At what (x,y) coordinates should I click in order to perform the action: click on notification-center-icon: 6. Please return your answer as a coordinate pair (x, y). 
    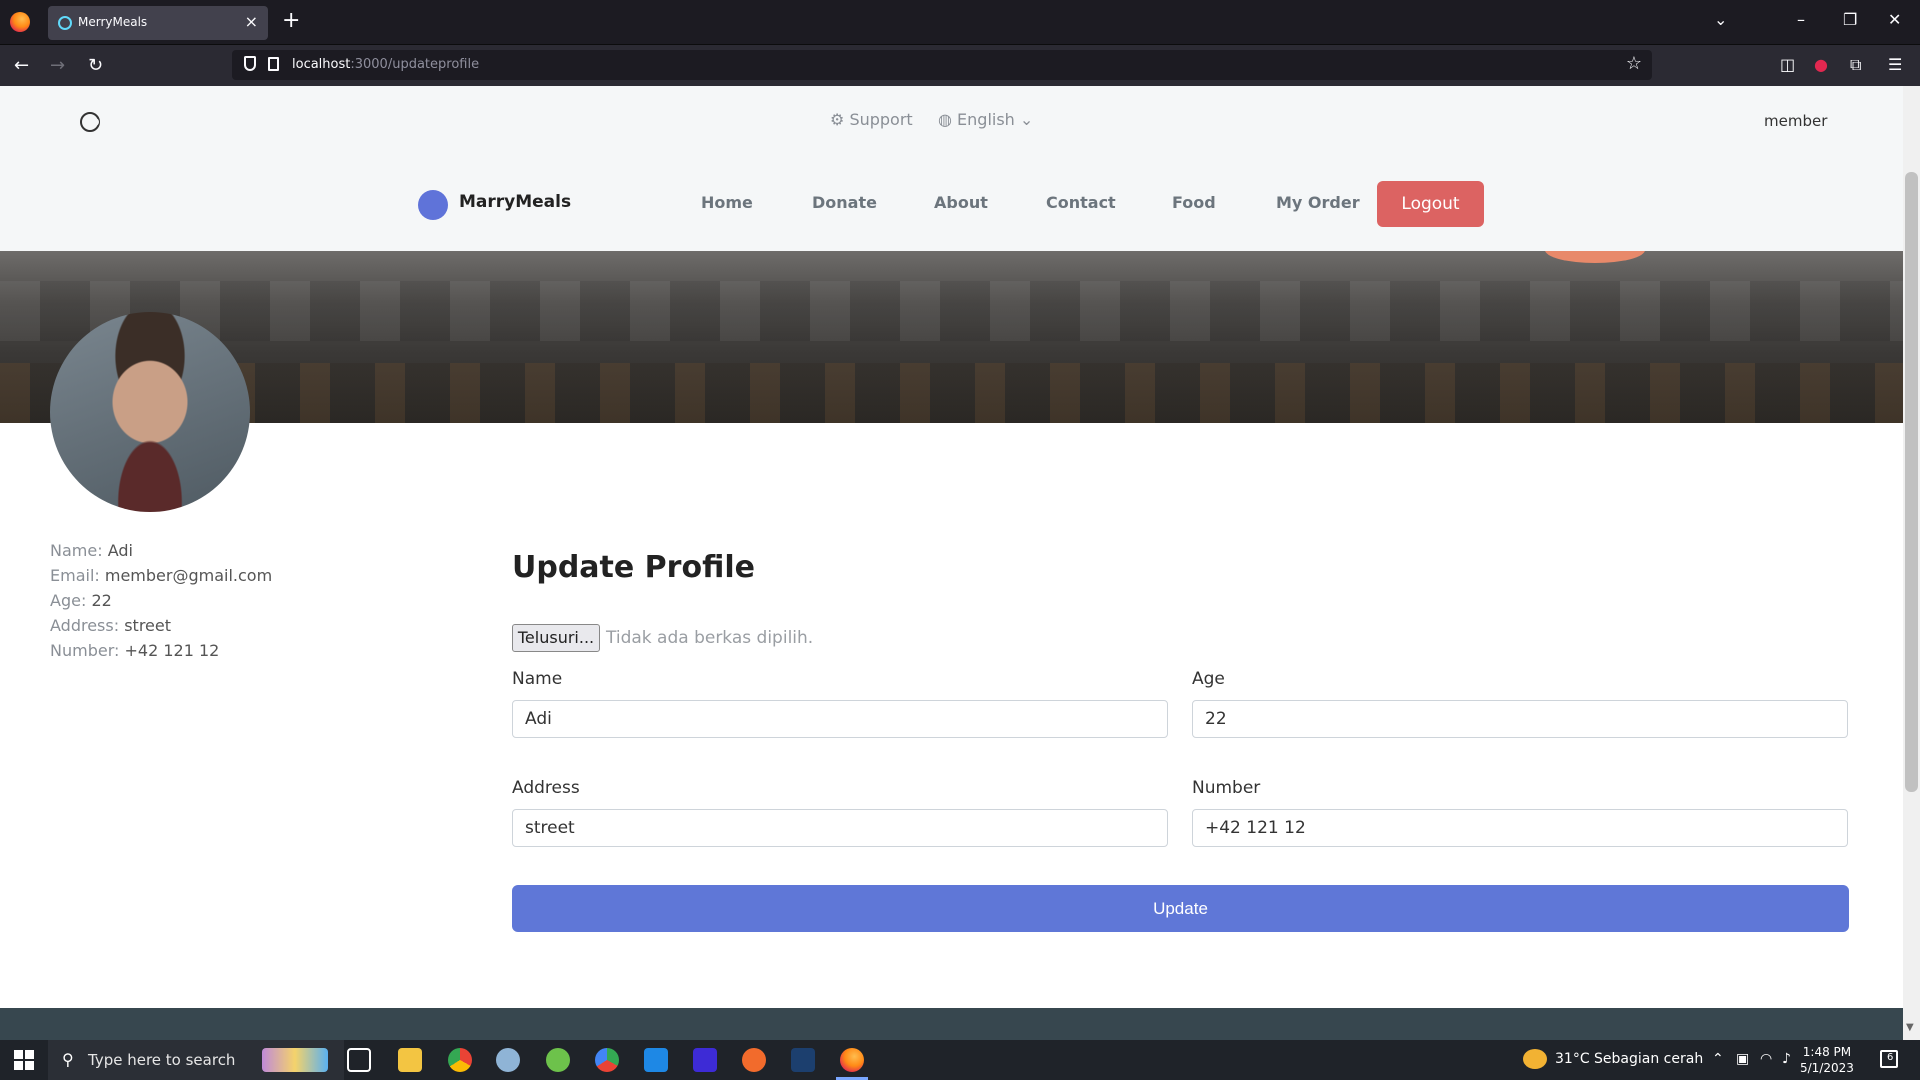
    Looking at the image, I should click on (1889, 1059).